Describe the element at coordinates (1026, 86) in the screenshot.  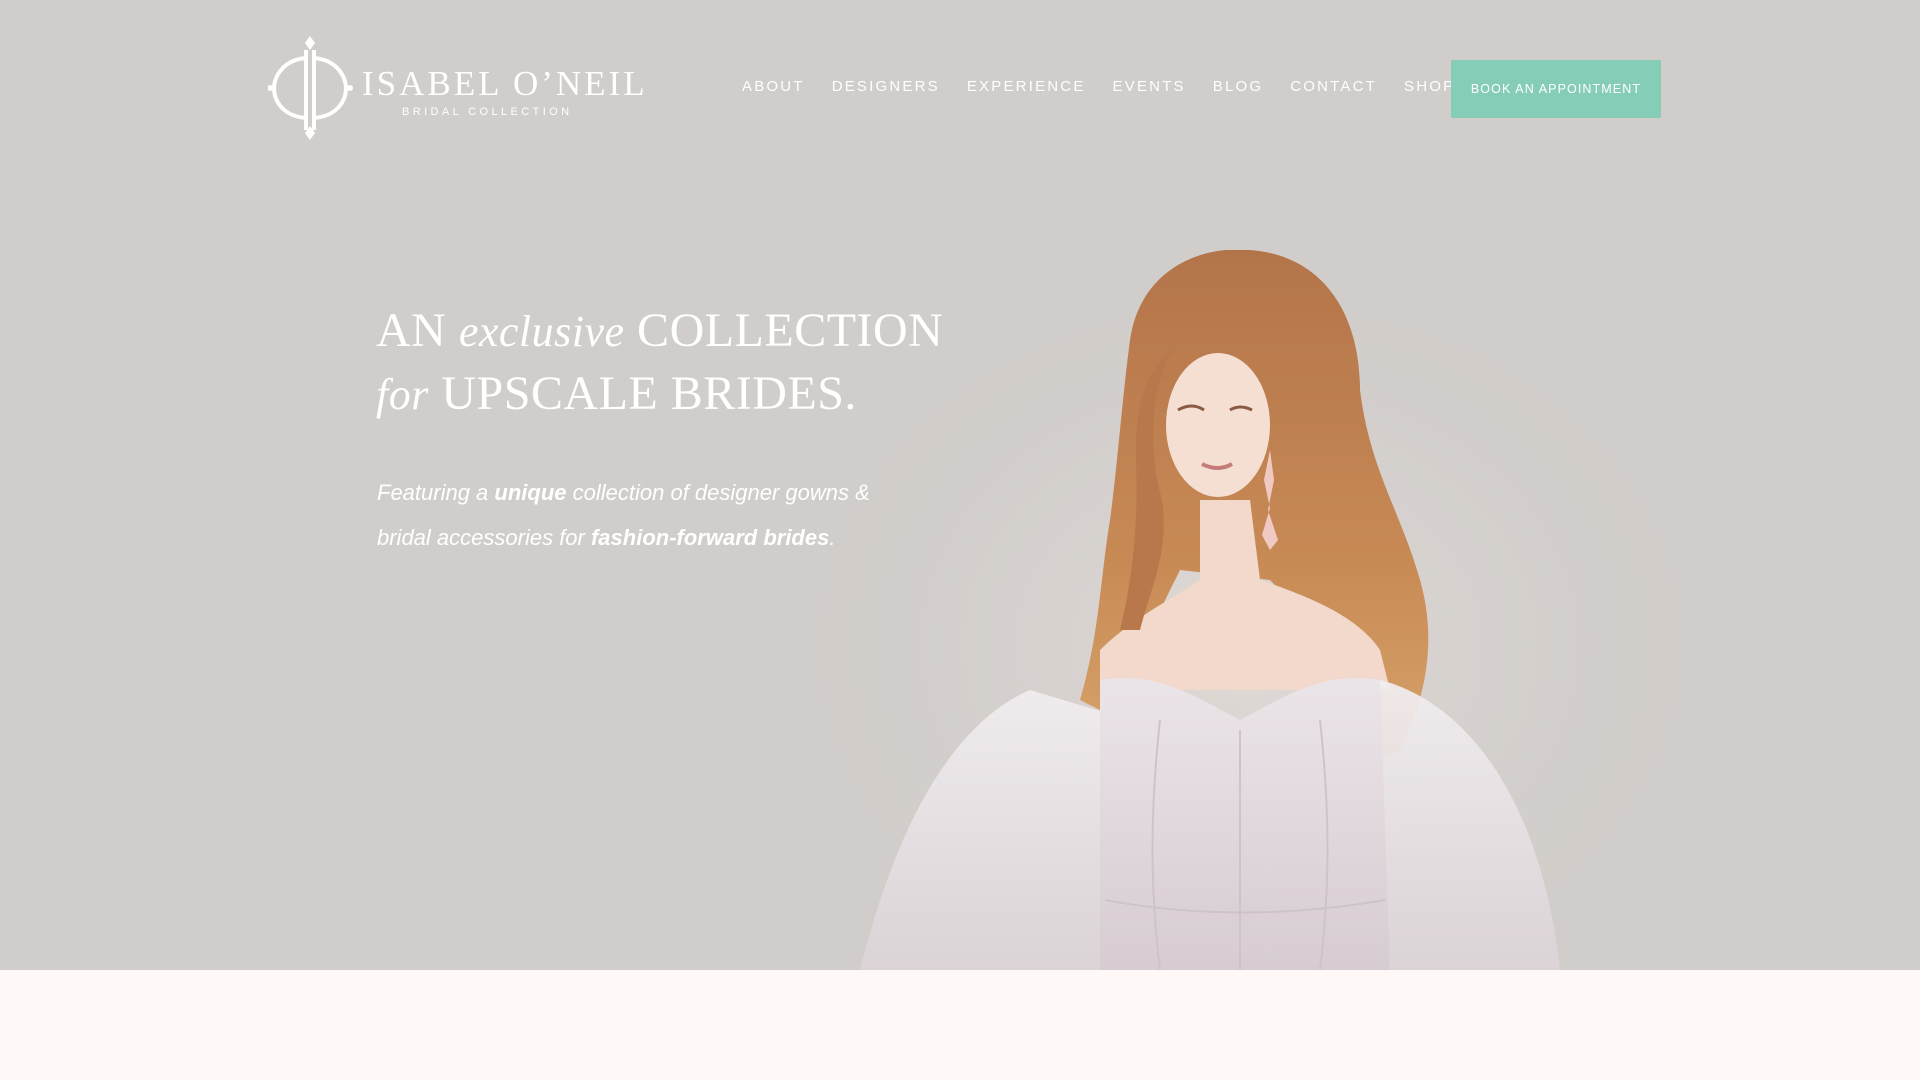
I see `nav-item-experience: EXPERIENCE` at that location.